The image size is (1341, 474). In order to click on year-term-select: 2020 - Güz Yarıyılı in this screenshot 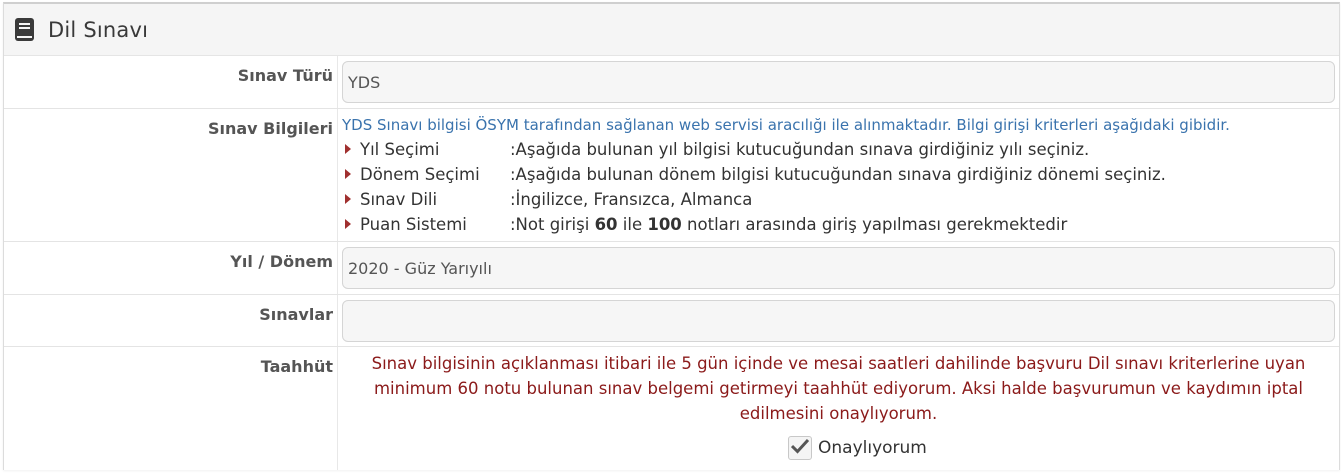, I will do `click(838, 268)`.